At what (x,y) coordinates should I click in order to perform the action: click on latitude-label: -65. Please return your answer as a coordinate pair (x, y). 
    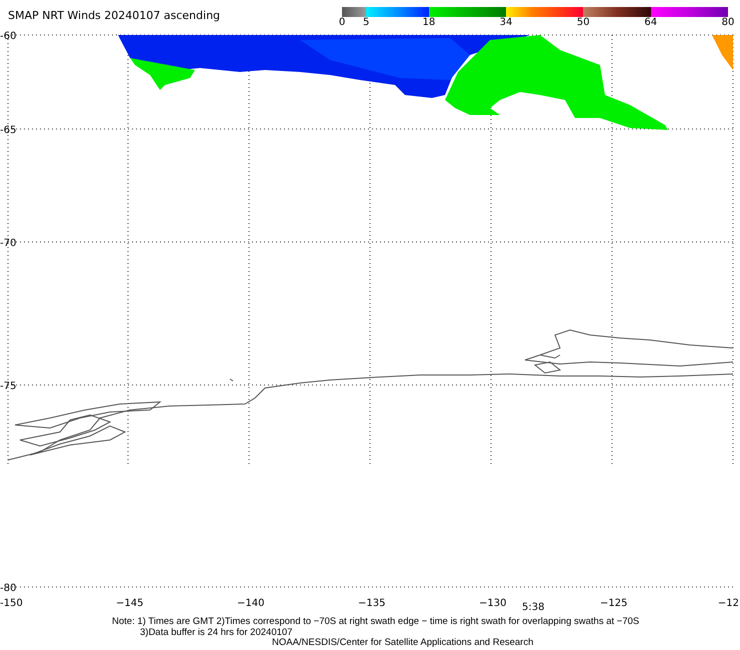
    Looking at the image, I should click on (8, 130).